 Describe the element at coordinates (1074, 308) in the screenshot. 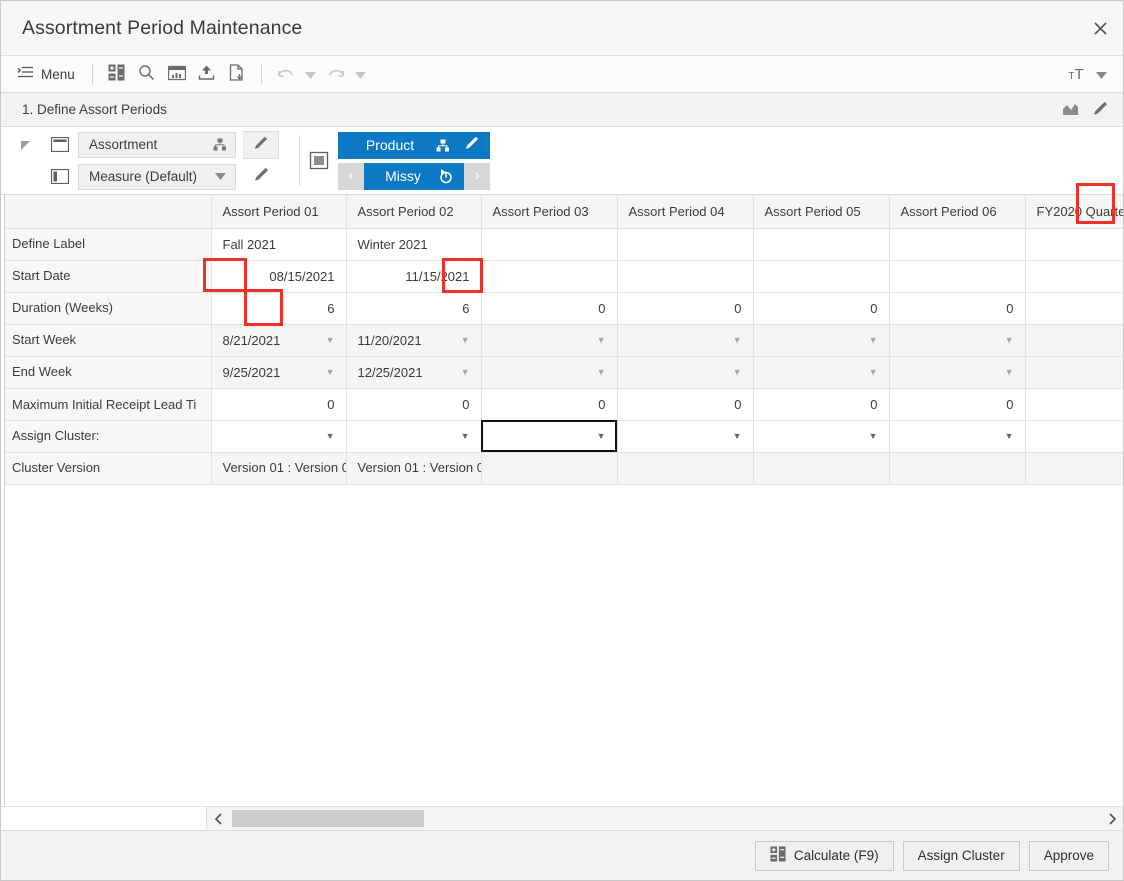

I see `cell-duration-fy2020` at that location.